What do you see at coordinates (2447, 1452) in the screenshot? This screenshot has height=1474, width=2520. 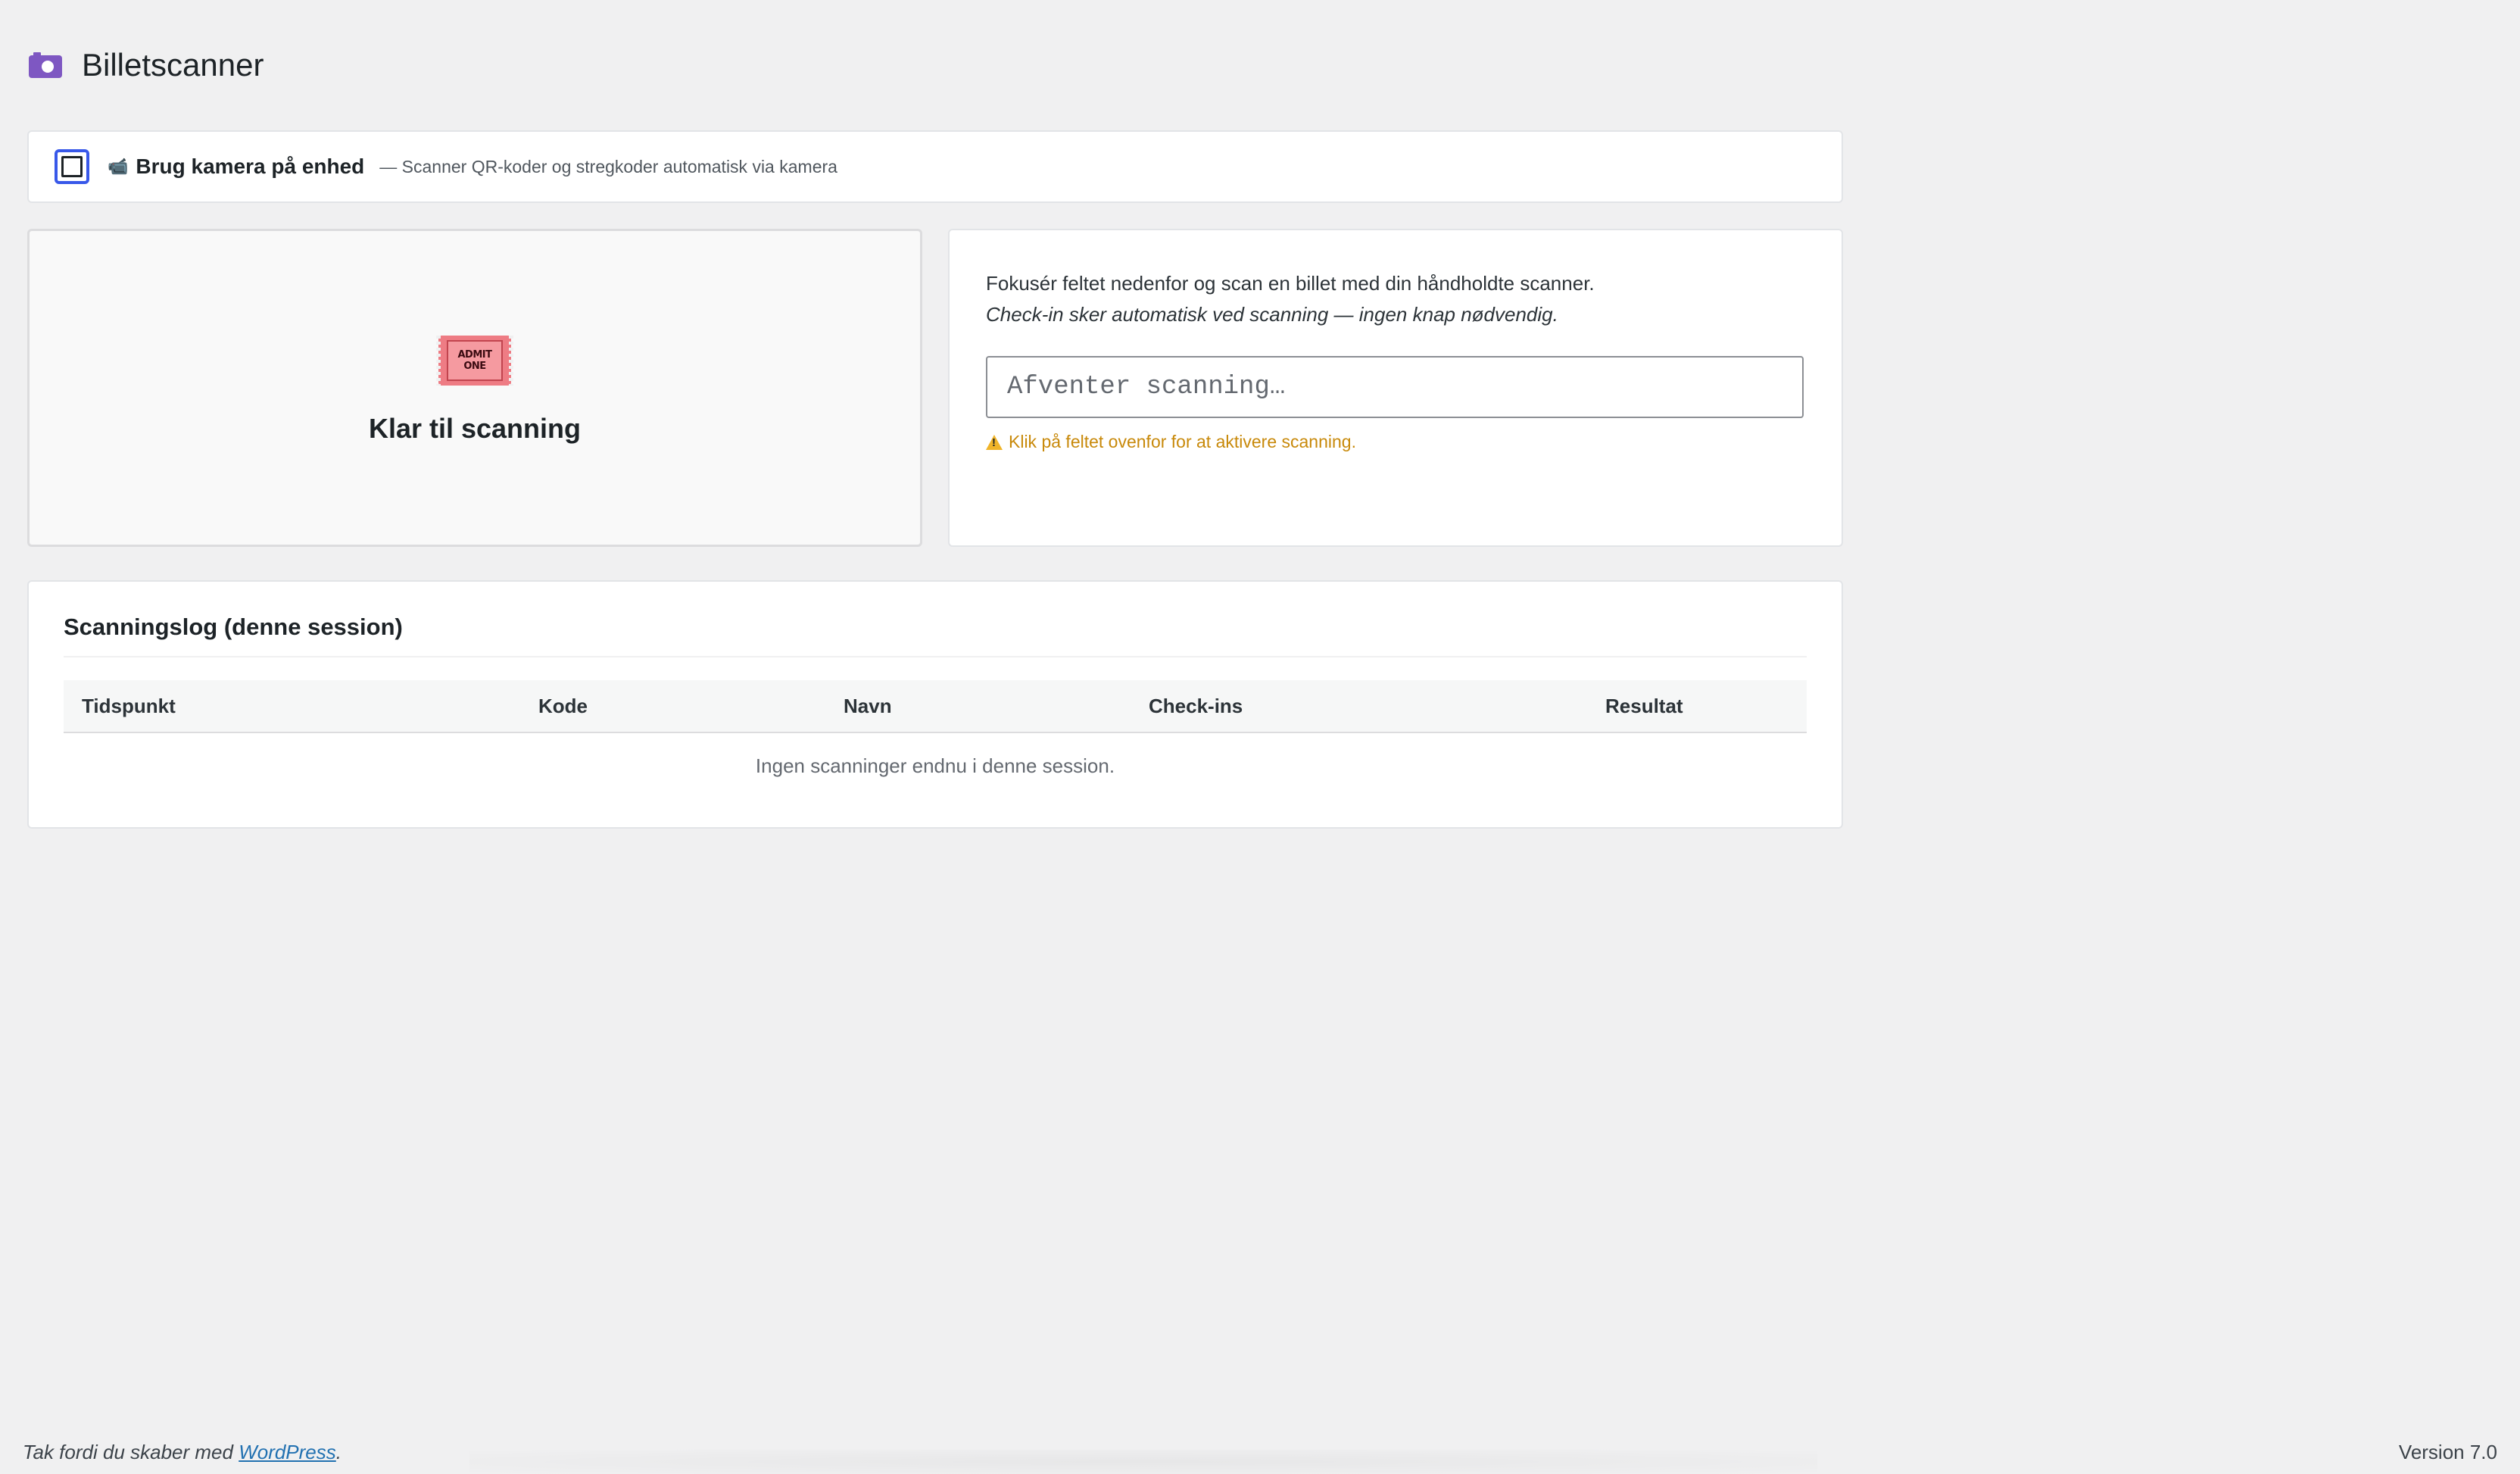 I see `footer-version: Version 7.0` at bounding box center [2447, 1452].